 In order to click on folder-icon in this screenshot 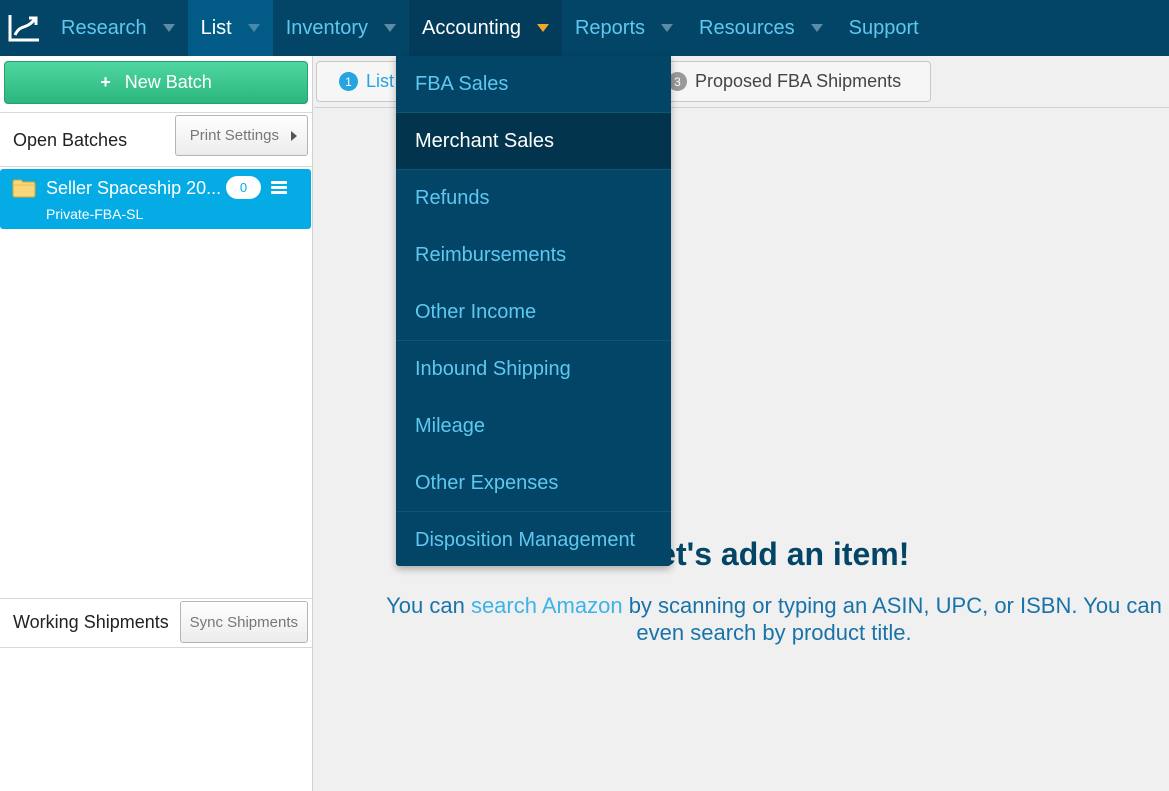, I will do `click(24, 188)`.